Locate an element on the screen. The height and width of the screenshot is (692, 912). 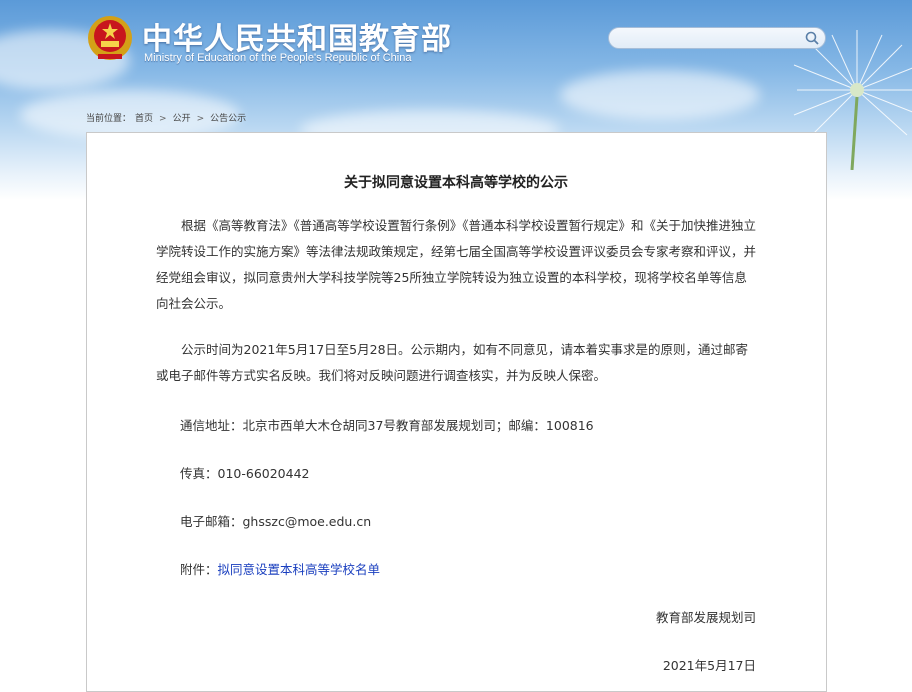
attachment-label: 附件： is located at coordinates (199, 569).